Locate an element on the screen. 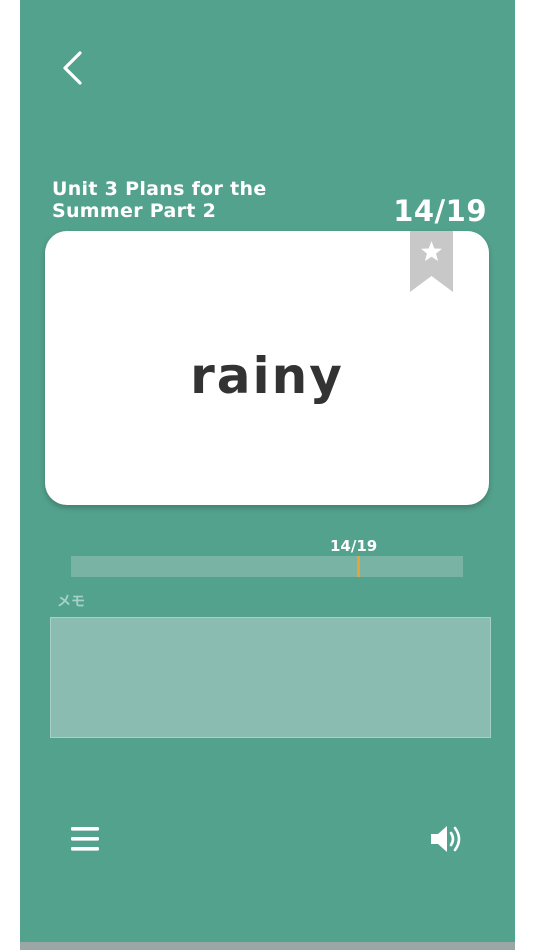  sound-button is located at coordinates (449, 839).